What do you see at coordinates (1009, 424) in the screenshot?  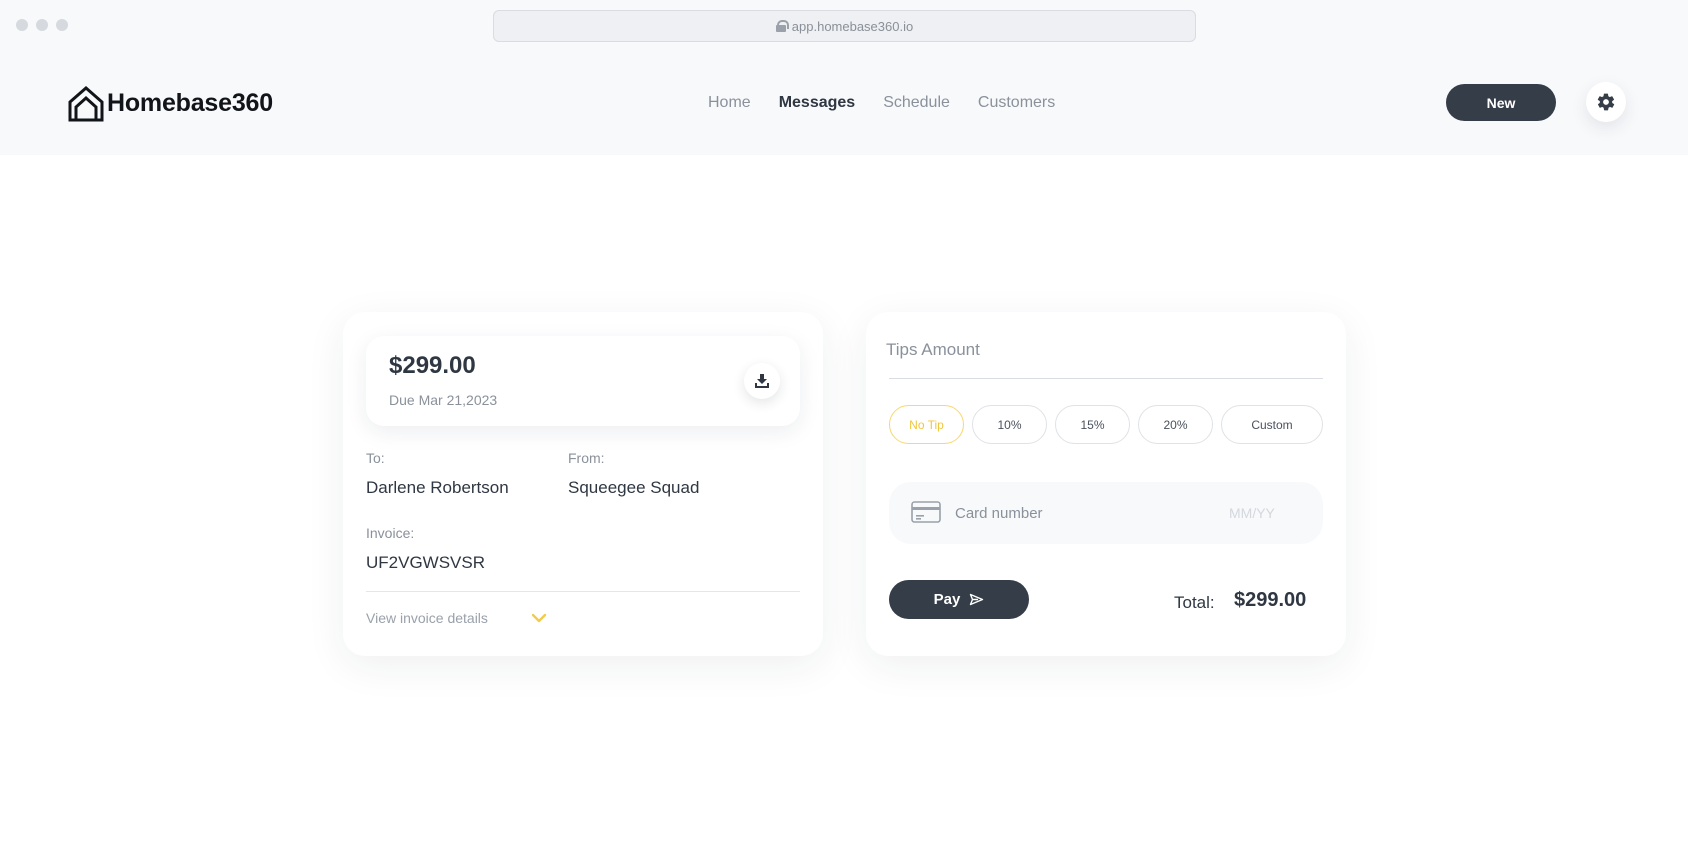 I see `tip-option-10: 10%` at bounding box center [1009, 424].